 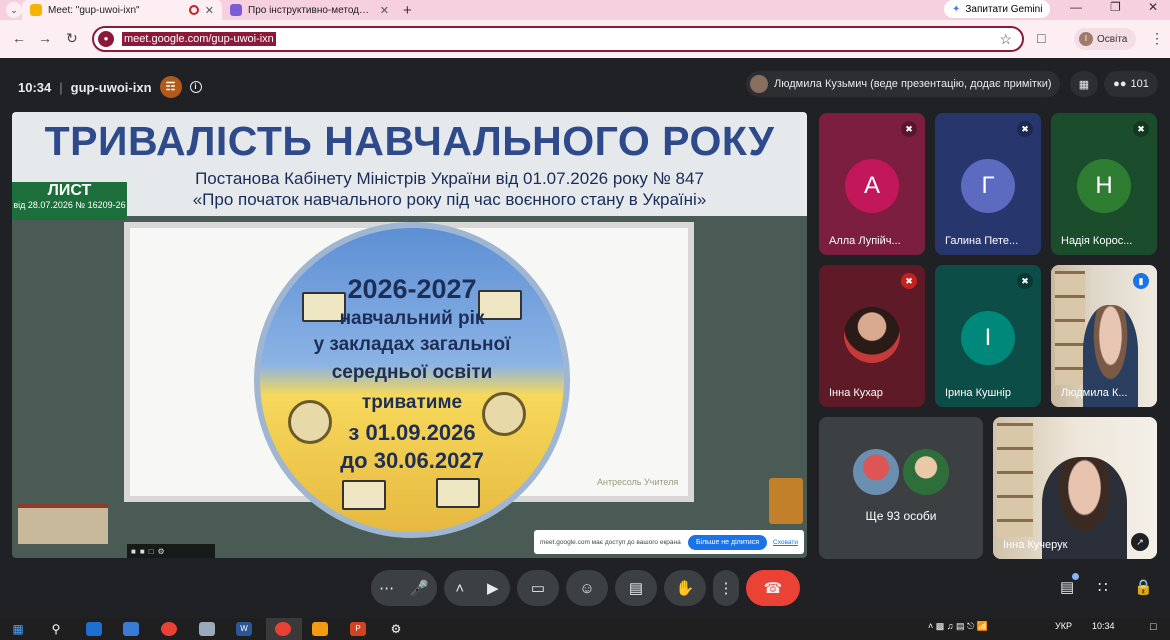 I want to click on letter-badge: ЛИСТ від 28.07.2026 № 16209-26, so click(x=69, y=201).